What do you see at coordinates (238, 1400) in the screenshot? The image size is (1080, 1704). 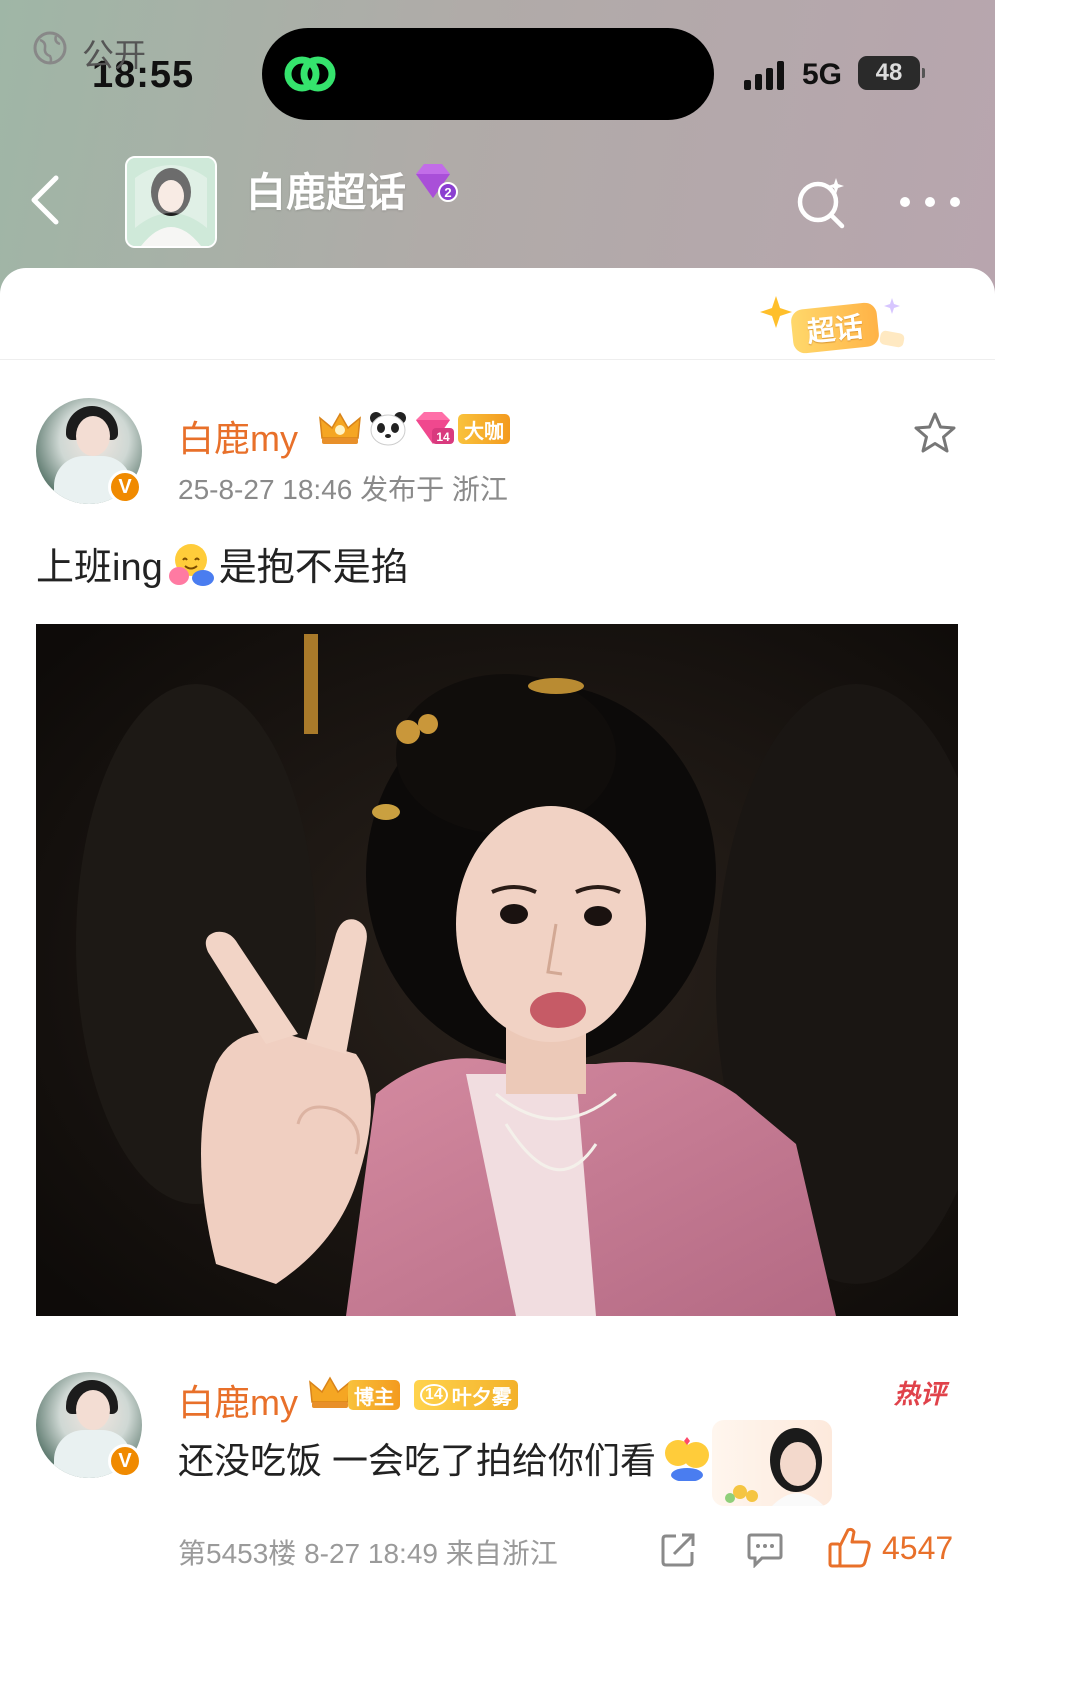 I see `commenter-name: 白鹿my` at bounding box center [238, 1400].